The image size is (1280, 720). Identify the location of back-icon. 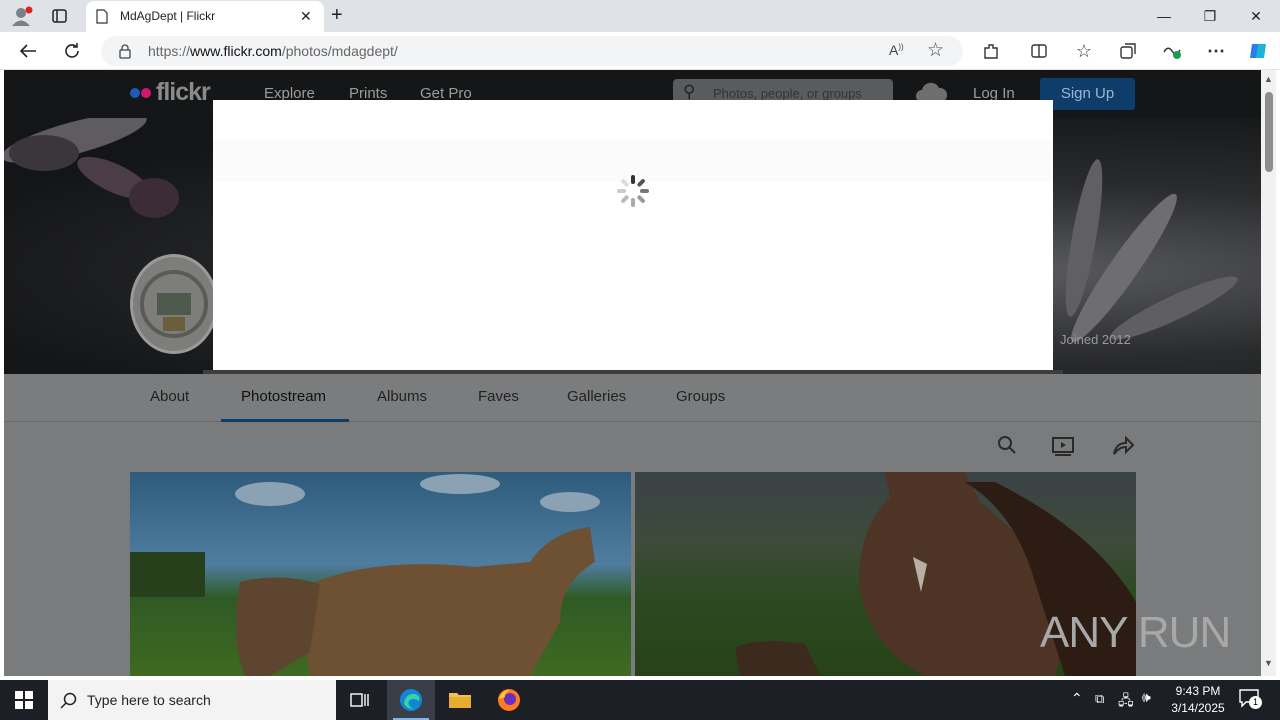
(28, 51).